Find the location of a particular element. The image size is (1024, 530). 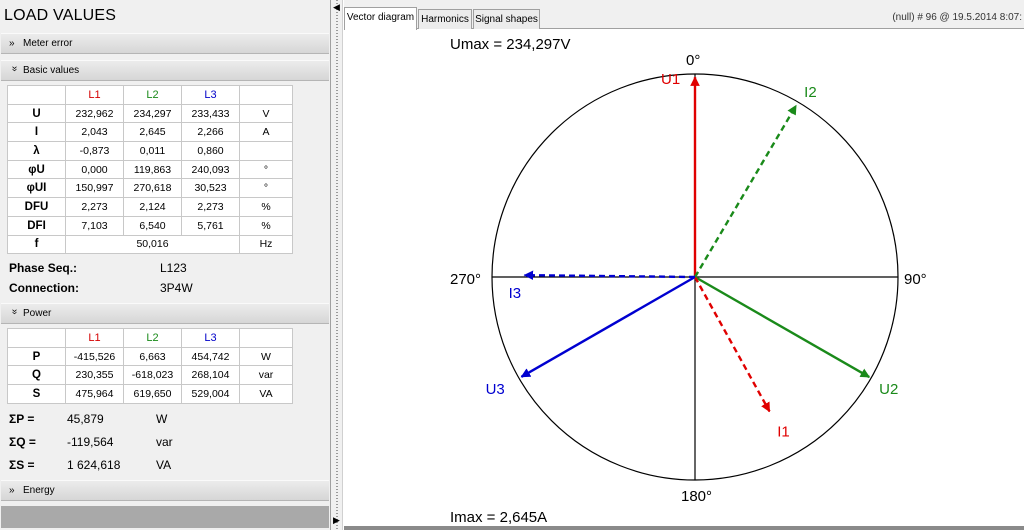

table-row: φU 0,000 119,863 240,093 ° is located at coordinates (150, 169).